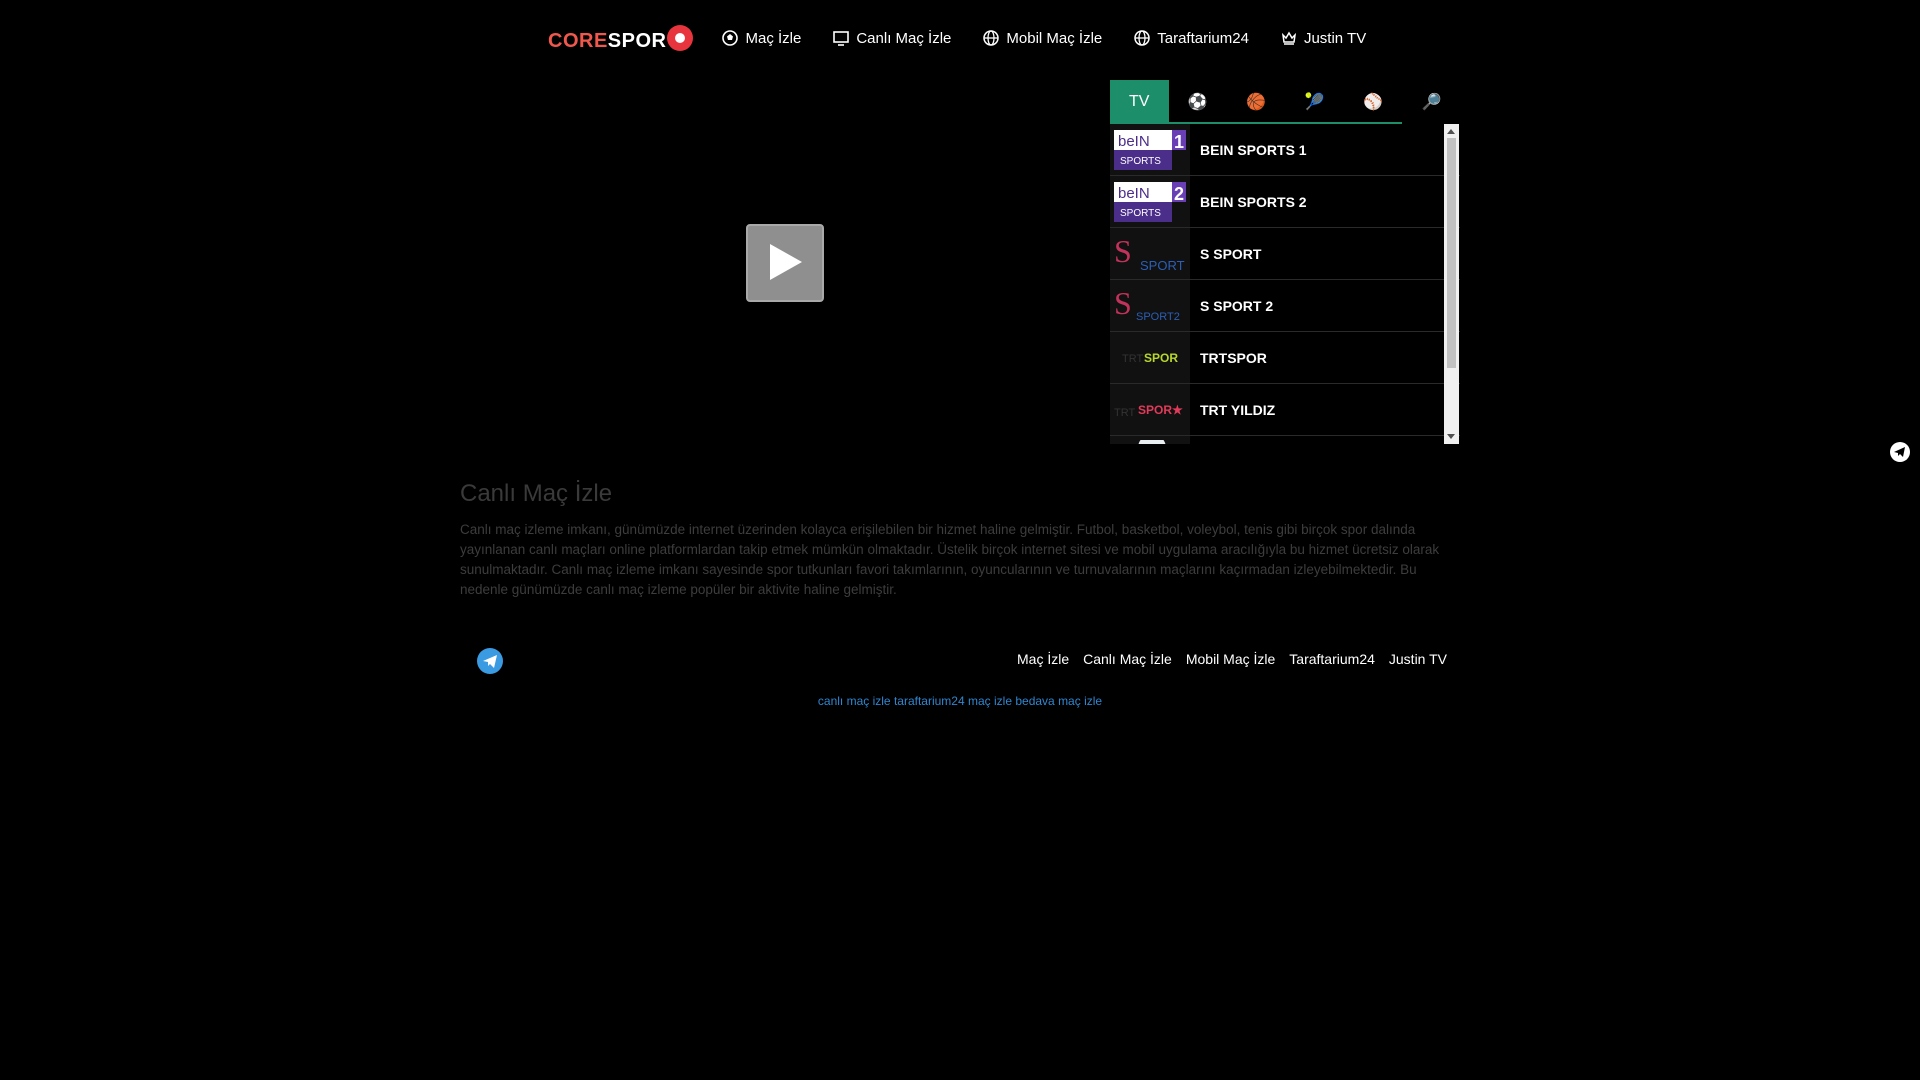 This screenshot has height=1080, width=1920. What do you see at coordinates (1160, 410) in the screenshot?
I see `svg-text: SPOR★` at bounding box center [1160, 410].